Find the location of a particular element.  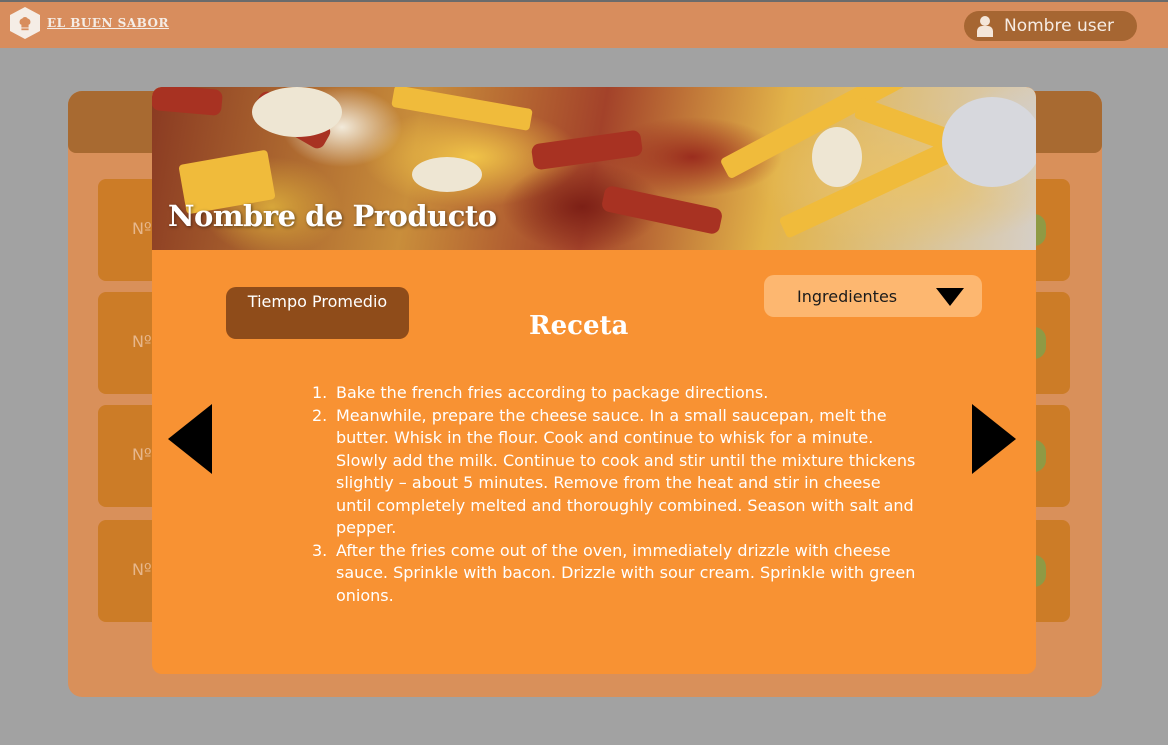

product-name-title: Nombre de Producto is located at coordinates (332, 216).